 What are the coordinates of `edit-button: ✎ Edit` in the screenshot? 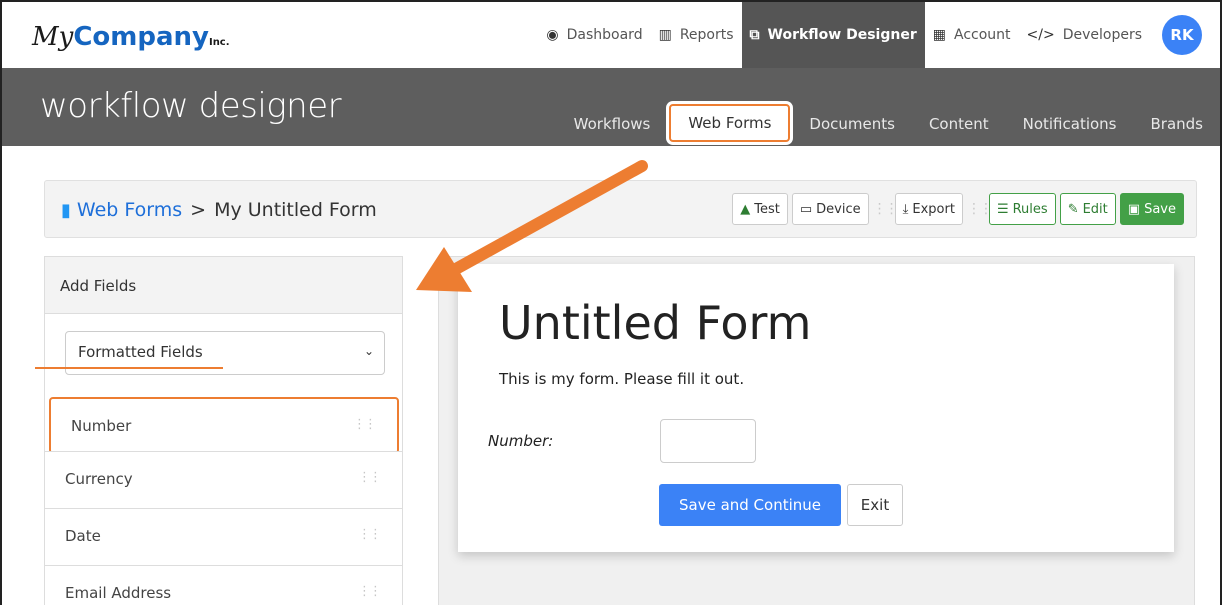 It's located at (1087, 209).